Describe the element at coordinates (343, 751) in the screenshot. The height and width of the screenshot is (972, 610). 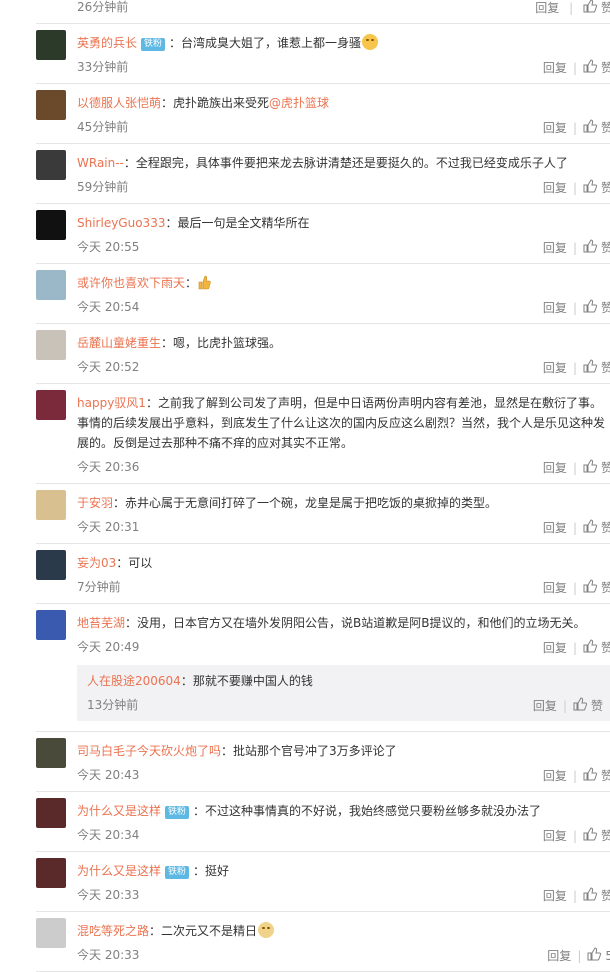
I see `comment-content: 司马白毛子今天砍火炮了吗：批站那个官号冲了3万多评论了` at that location.